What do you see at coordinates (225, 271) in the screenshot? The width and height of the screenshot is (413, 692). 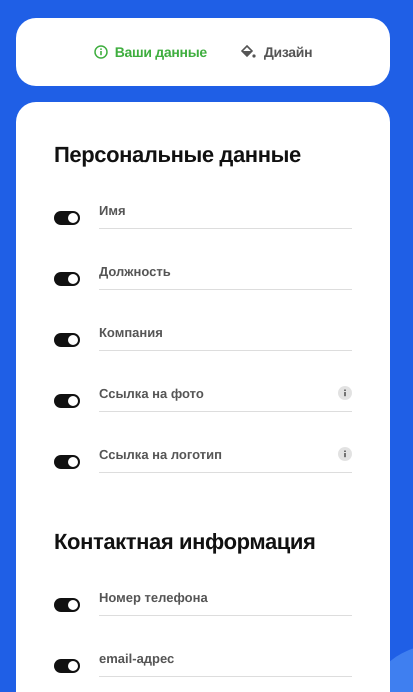 I see `input-field: Должность` at bounding box center [225, 271].